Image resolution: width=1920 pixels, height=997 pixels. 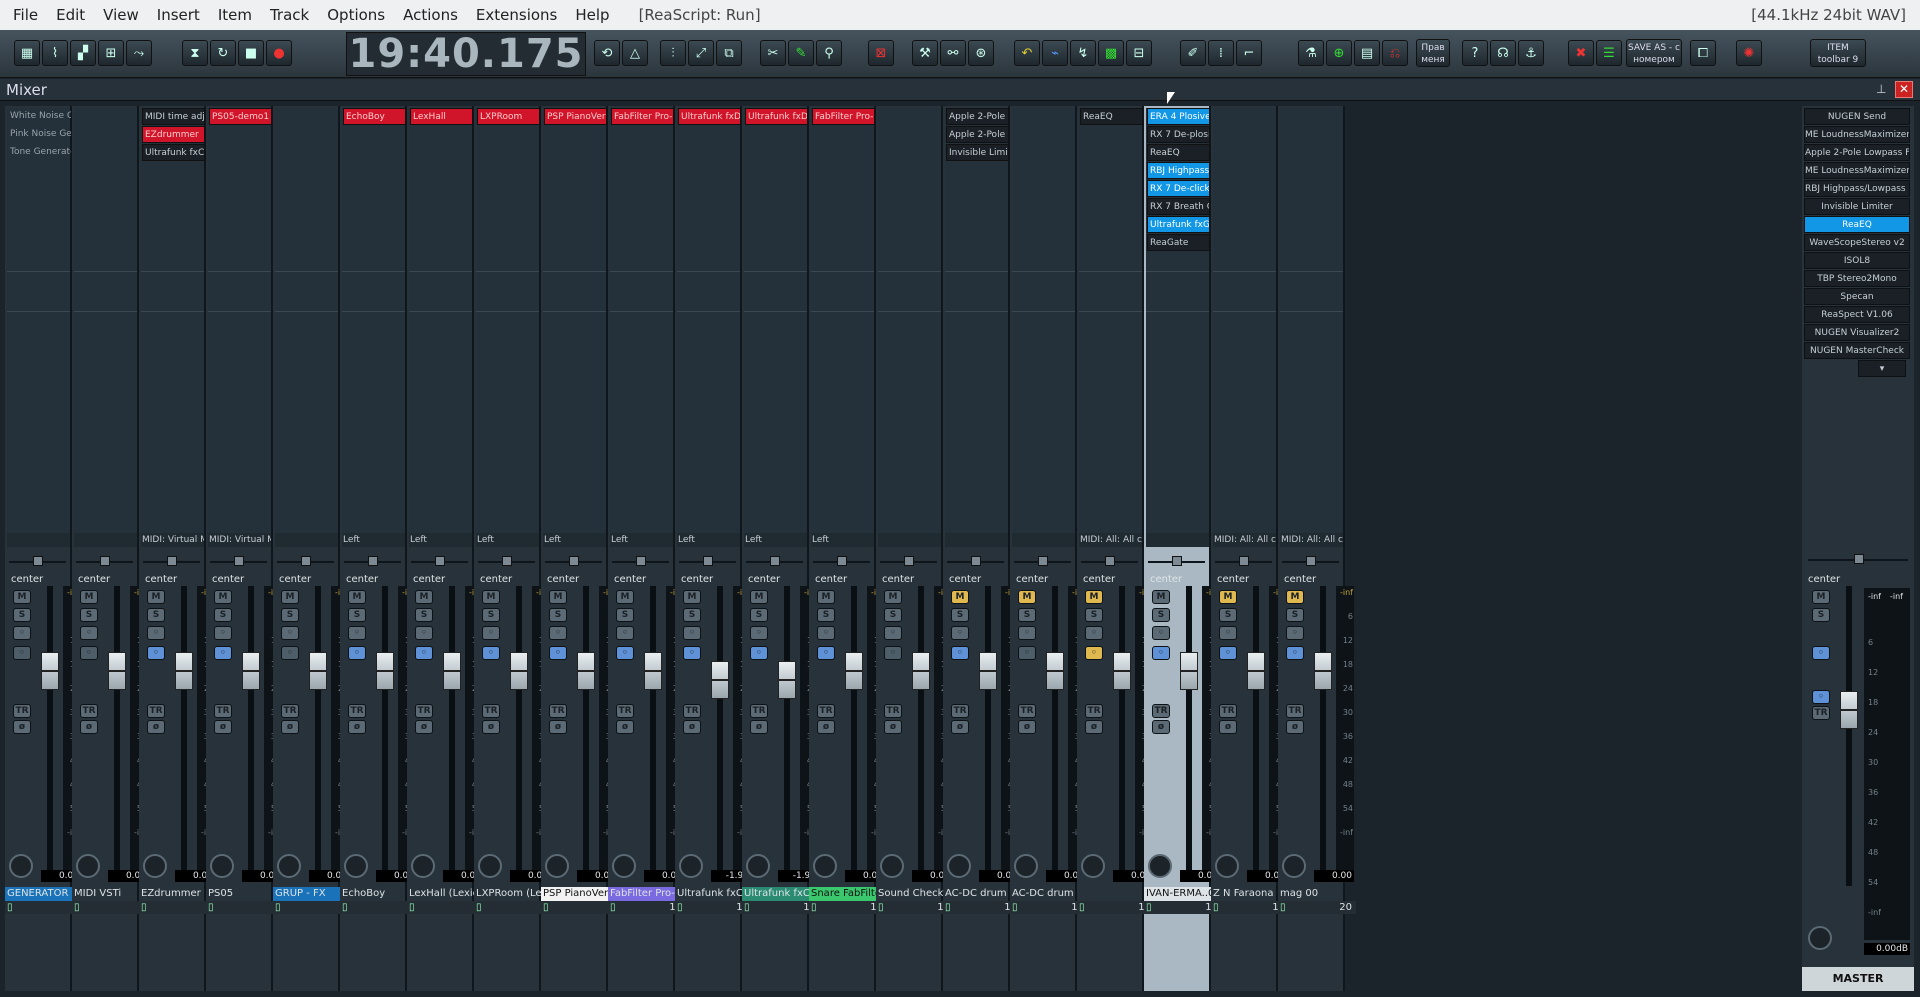 What do you see at coordinates (1178, 134) in the screenshot?
I see `fx-slot: RX 7 De-plosive` at bounding box center [1178, 134].